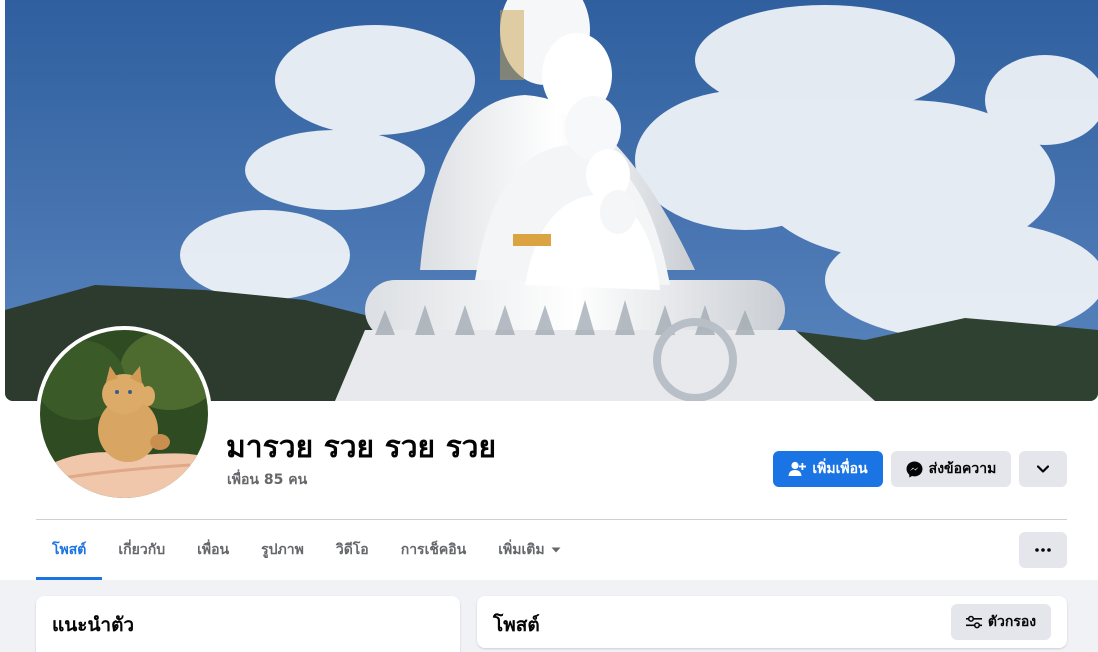 This screenshot has height=652, width=1098. Describe the element at coordinates (840, 469) in the screenshot. I see `add-friend-label: เพิ่มเพื่อน` at that location.